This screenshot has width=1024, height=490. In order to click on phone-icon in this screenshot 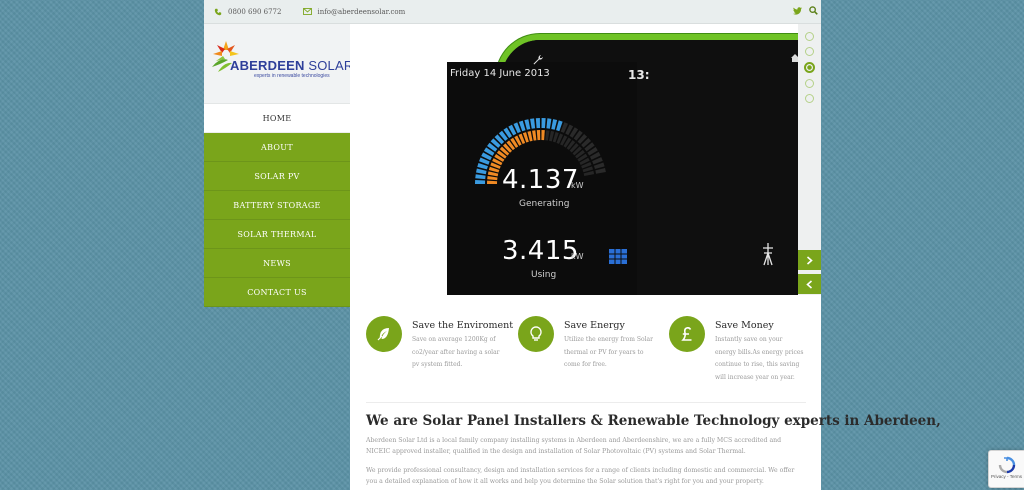, I will do `click(218, 12)`.